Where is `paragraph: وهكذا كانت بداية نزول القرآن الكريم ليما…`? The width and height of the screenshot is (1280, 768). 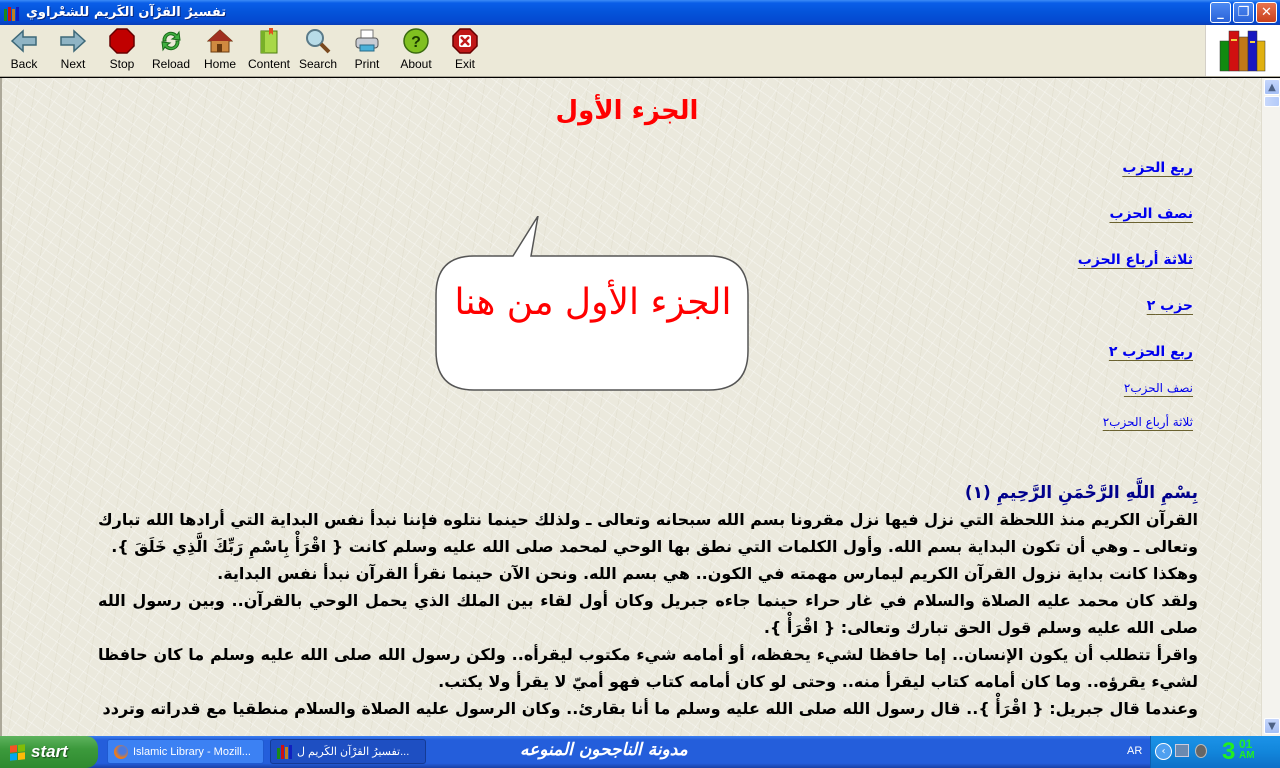 paragraph: وهكذا كانت بداية نزول القرآن الكريم ليما… is located at coordinates (707, 573).